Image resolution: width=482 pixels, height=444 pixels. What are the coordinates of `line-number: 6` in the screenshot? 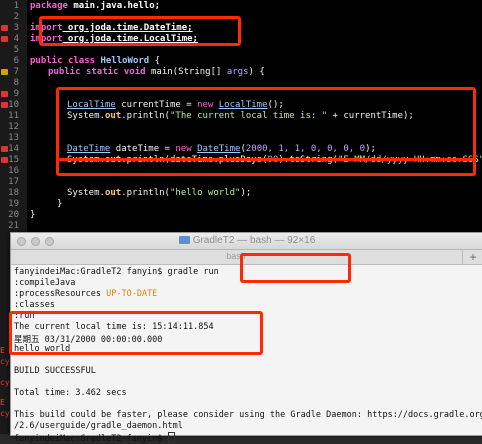 It's located at (16, 61).